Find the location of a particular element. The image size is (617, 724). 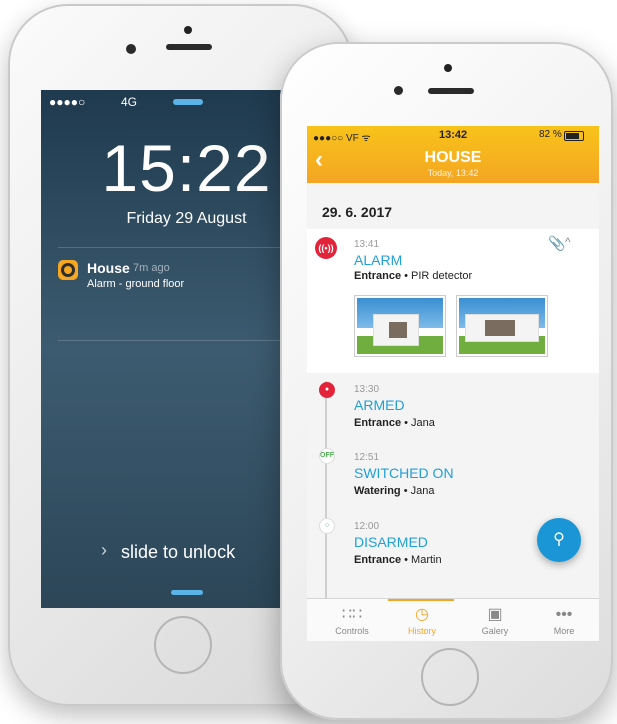

tab-label: Controls is located at coordinates (352, 631).